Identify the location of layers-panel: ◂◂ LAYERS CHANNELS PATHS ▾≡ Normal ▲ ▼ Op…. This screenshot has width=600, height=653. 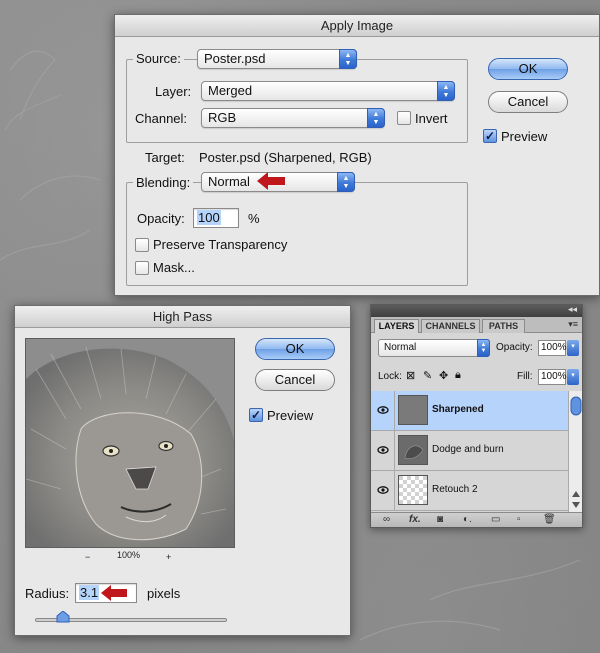
(476, 416).